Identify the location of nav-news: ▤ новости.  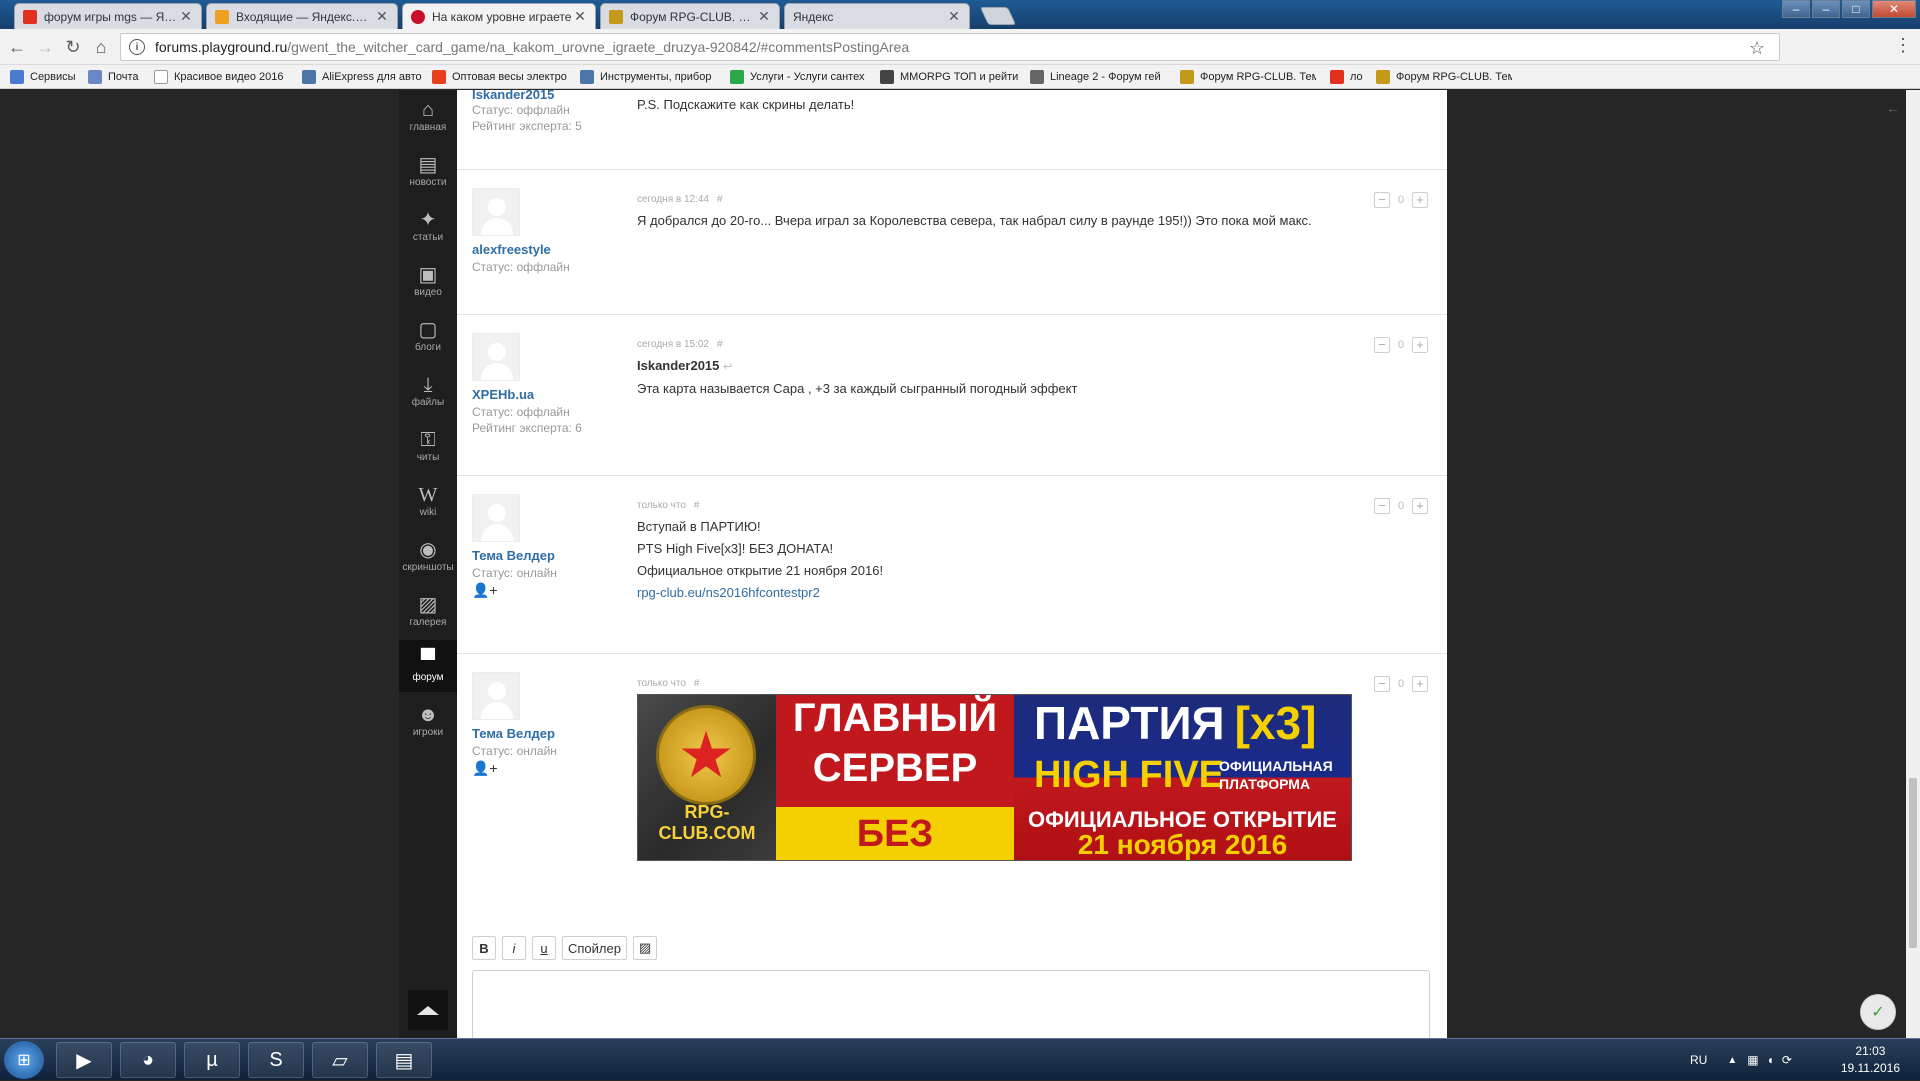
(428, 171).